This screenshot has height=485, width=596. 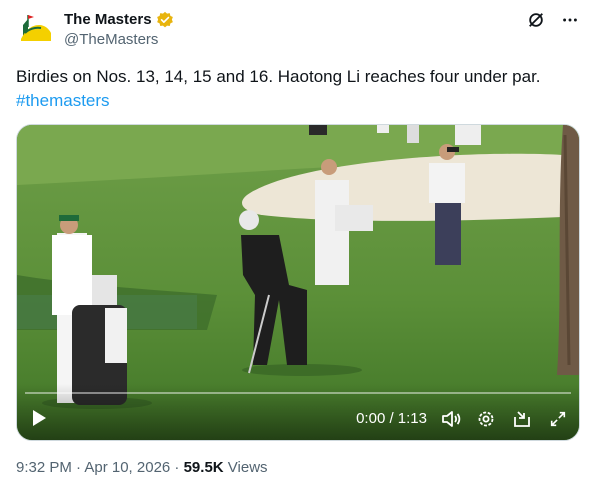 I want to click on video-time: 0:00 / 1:13, so click(x=391, y=418).